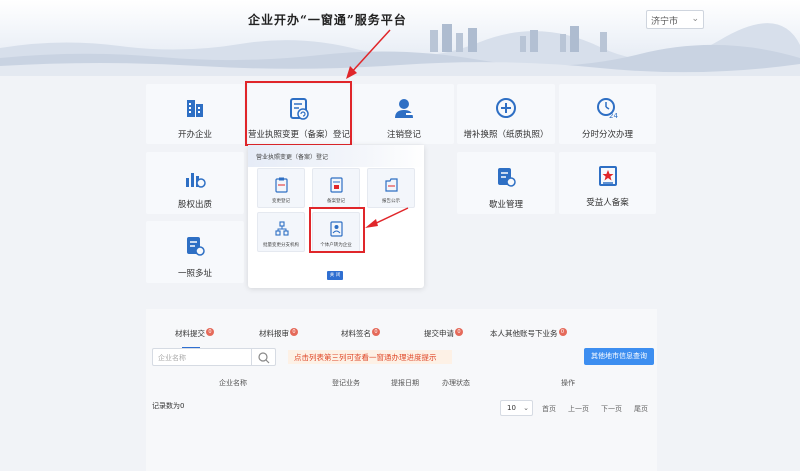  I want to click on svg-text: 24, so click(613, 115).